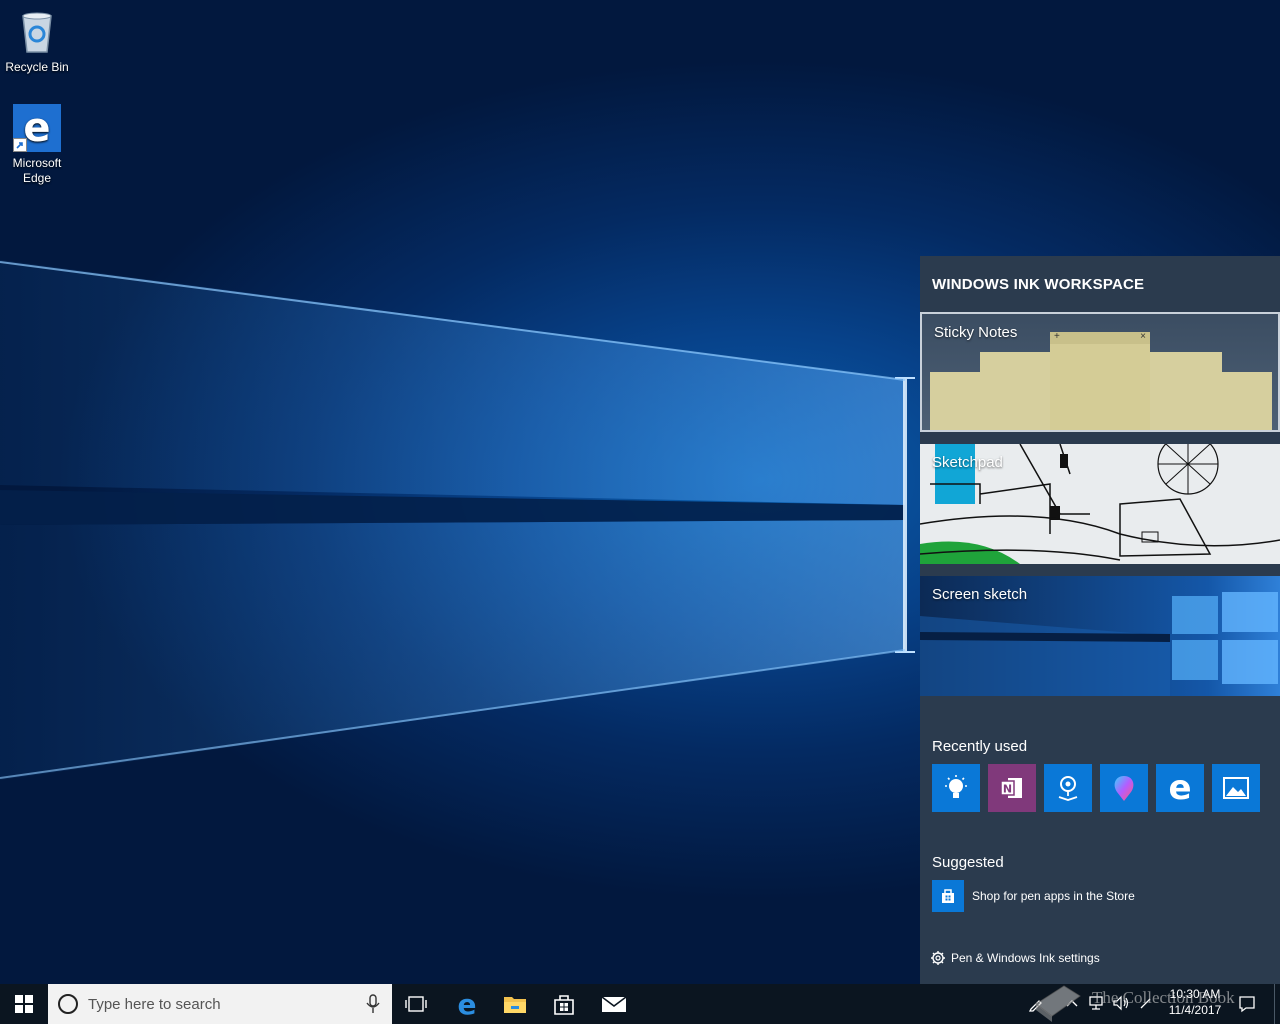 Image resolution: width=1280 pixels, height=1024 pixels. Describe the element at coordinates (938, 958) in the screenshot. I see `gear-icon` at that location.